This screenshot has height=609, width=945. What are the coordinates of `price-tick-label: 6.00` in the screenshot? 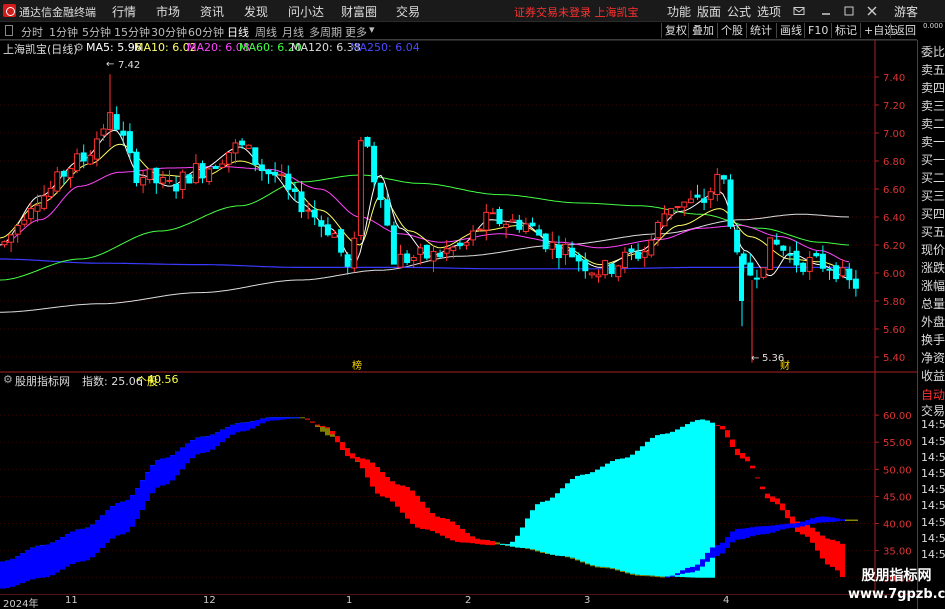 It's located at (894, 274).